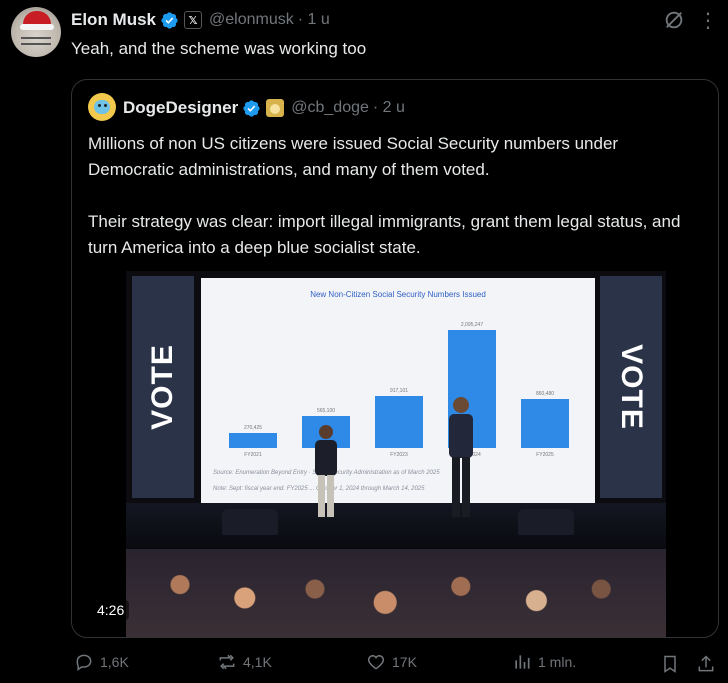 Image resolution: width=728 pixels, height=683 pixels. I want to click on reply-button: 1,6K, so click(101, 662).